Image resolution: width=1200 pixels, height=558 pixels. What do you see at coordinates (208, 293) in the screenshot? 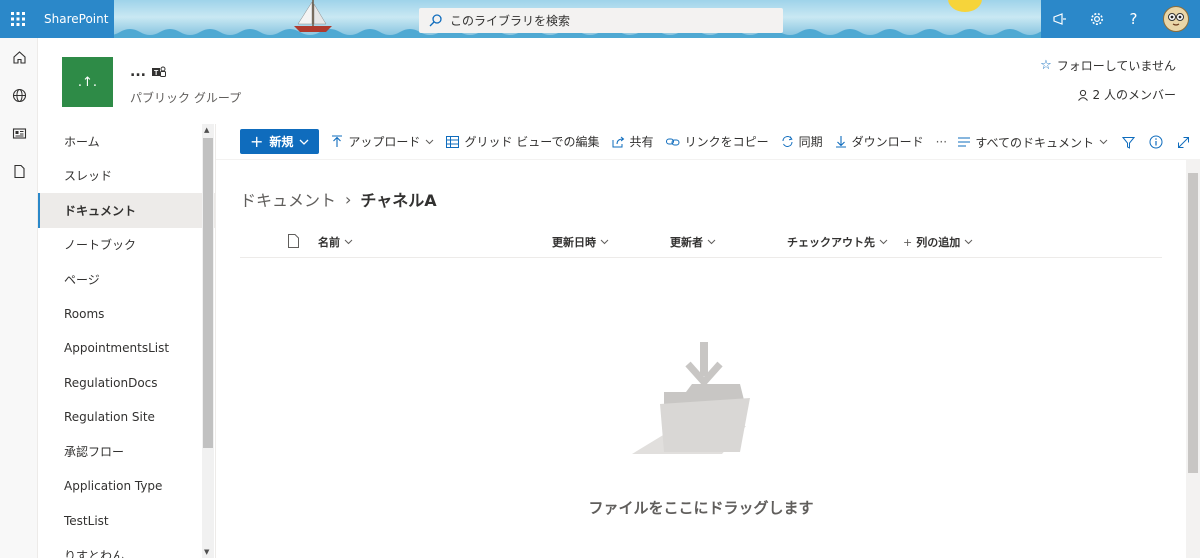
I see `nav-scrollbar-thumb` at bounding box center [208, 293].